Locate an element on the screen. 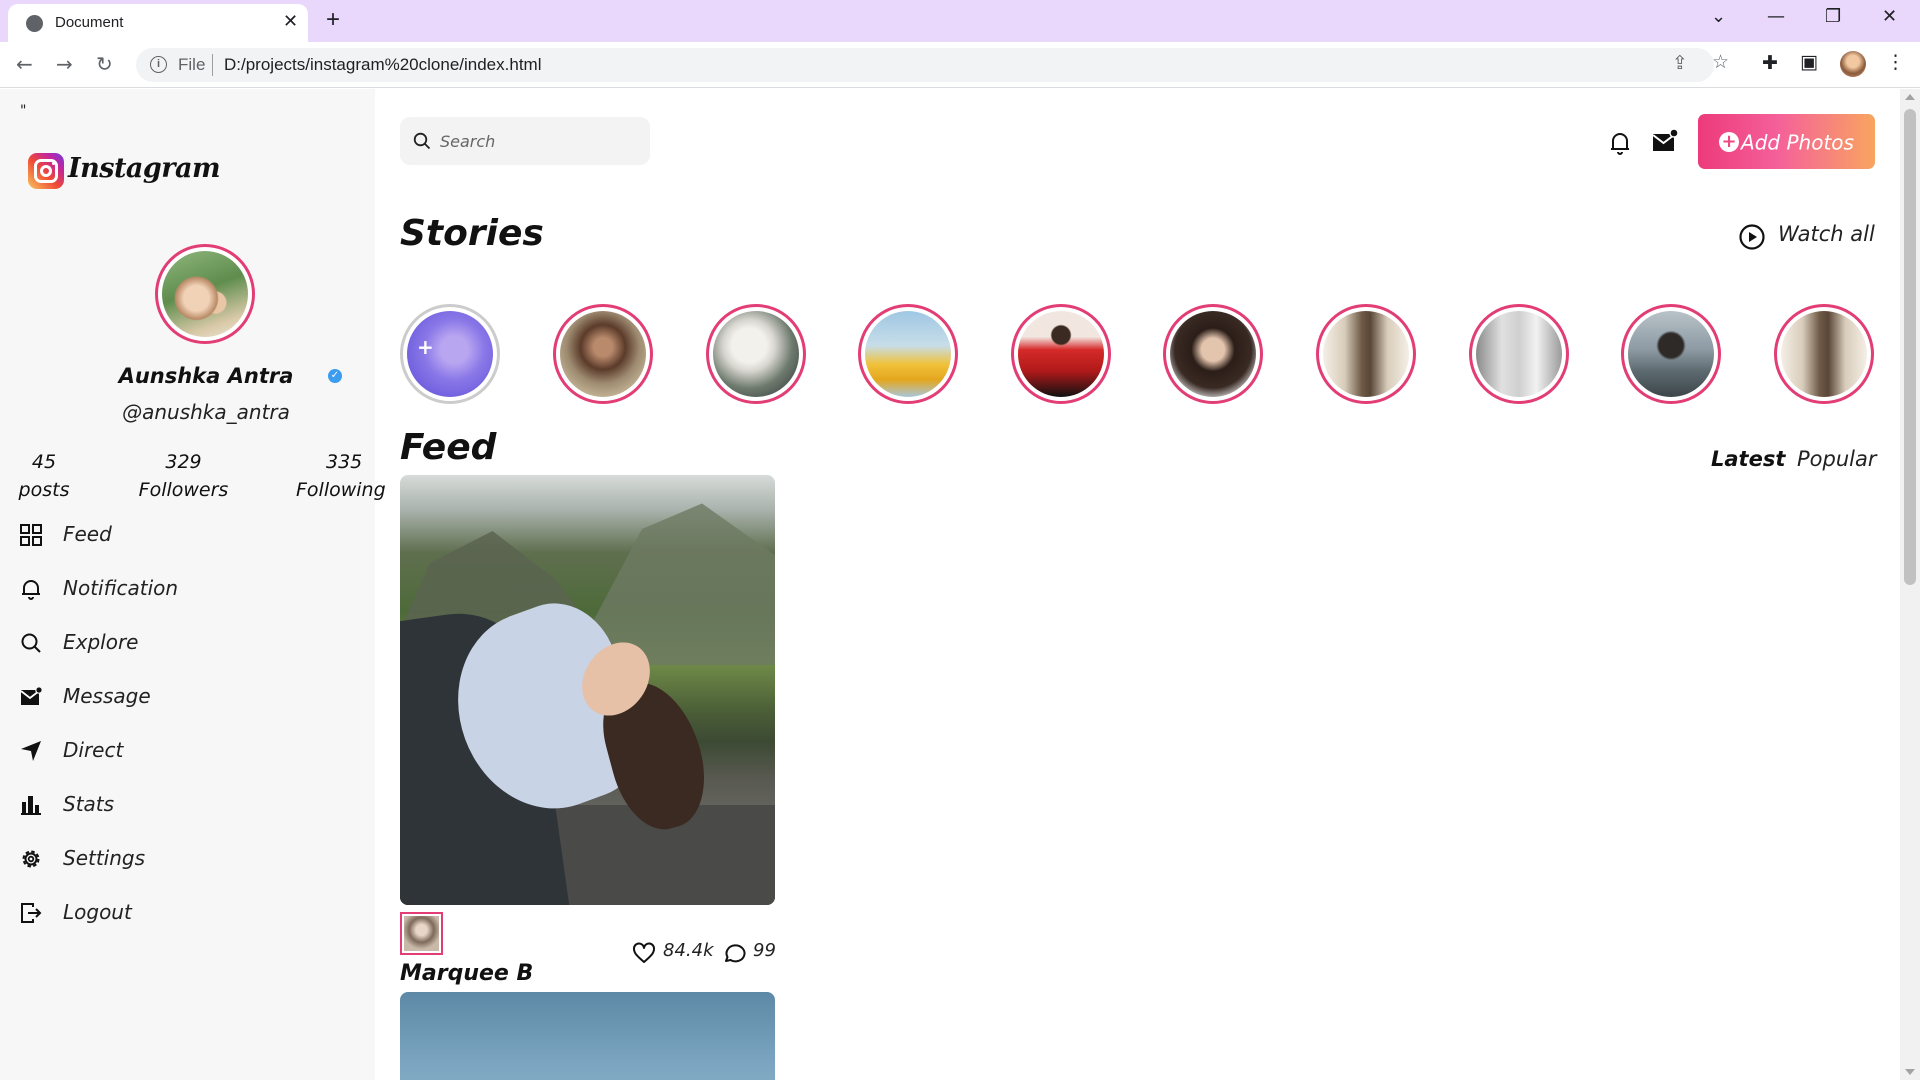 The width and height of the screenshot is (1920, 1080). comments-count: 99 is located at coordinates (764, 950).